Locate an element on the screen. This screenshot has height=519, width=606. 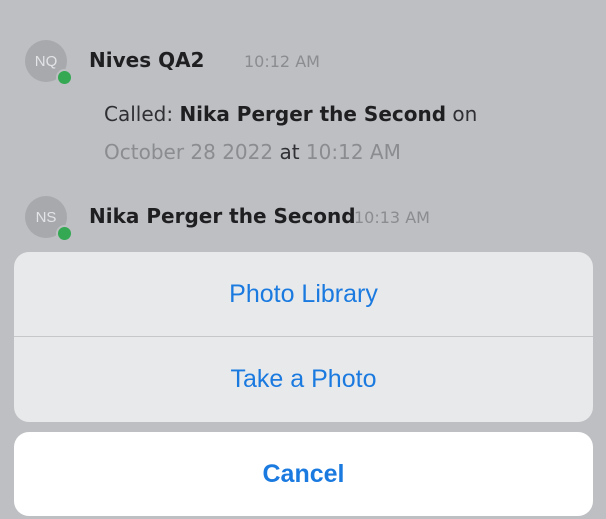
call-prefix: Called: is located at coordinates (142, 114).